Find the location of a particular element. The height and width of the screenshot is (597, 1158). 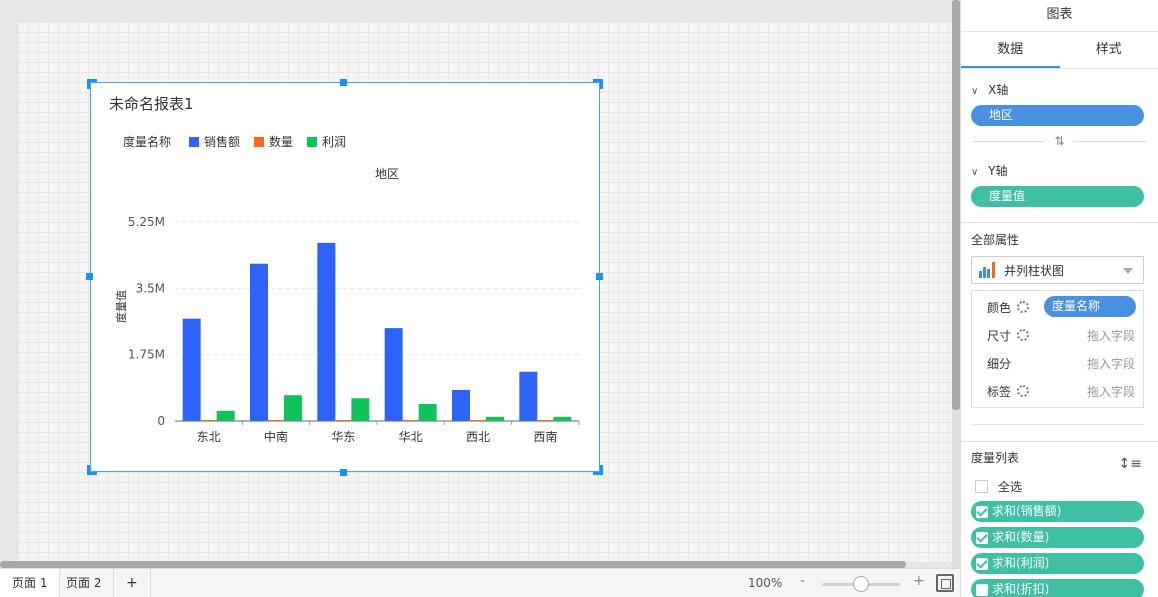

measure-item-discount: 求和(折扣) is located at coordinates (1057, 588).